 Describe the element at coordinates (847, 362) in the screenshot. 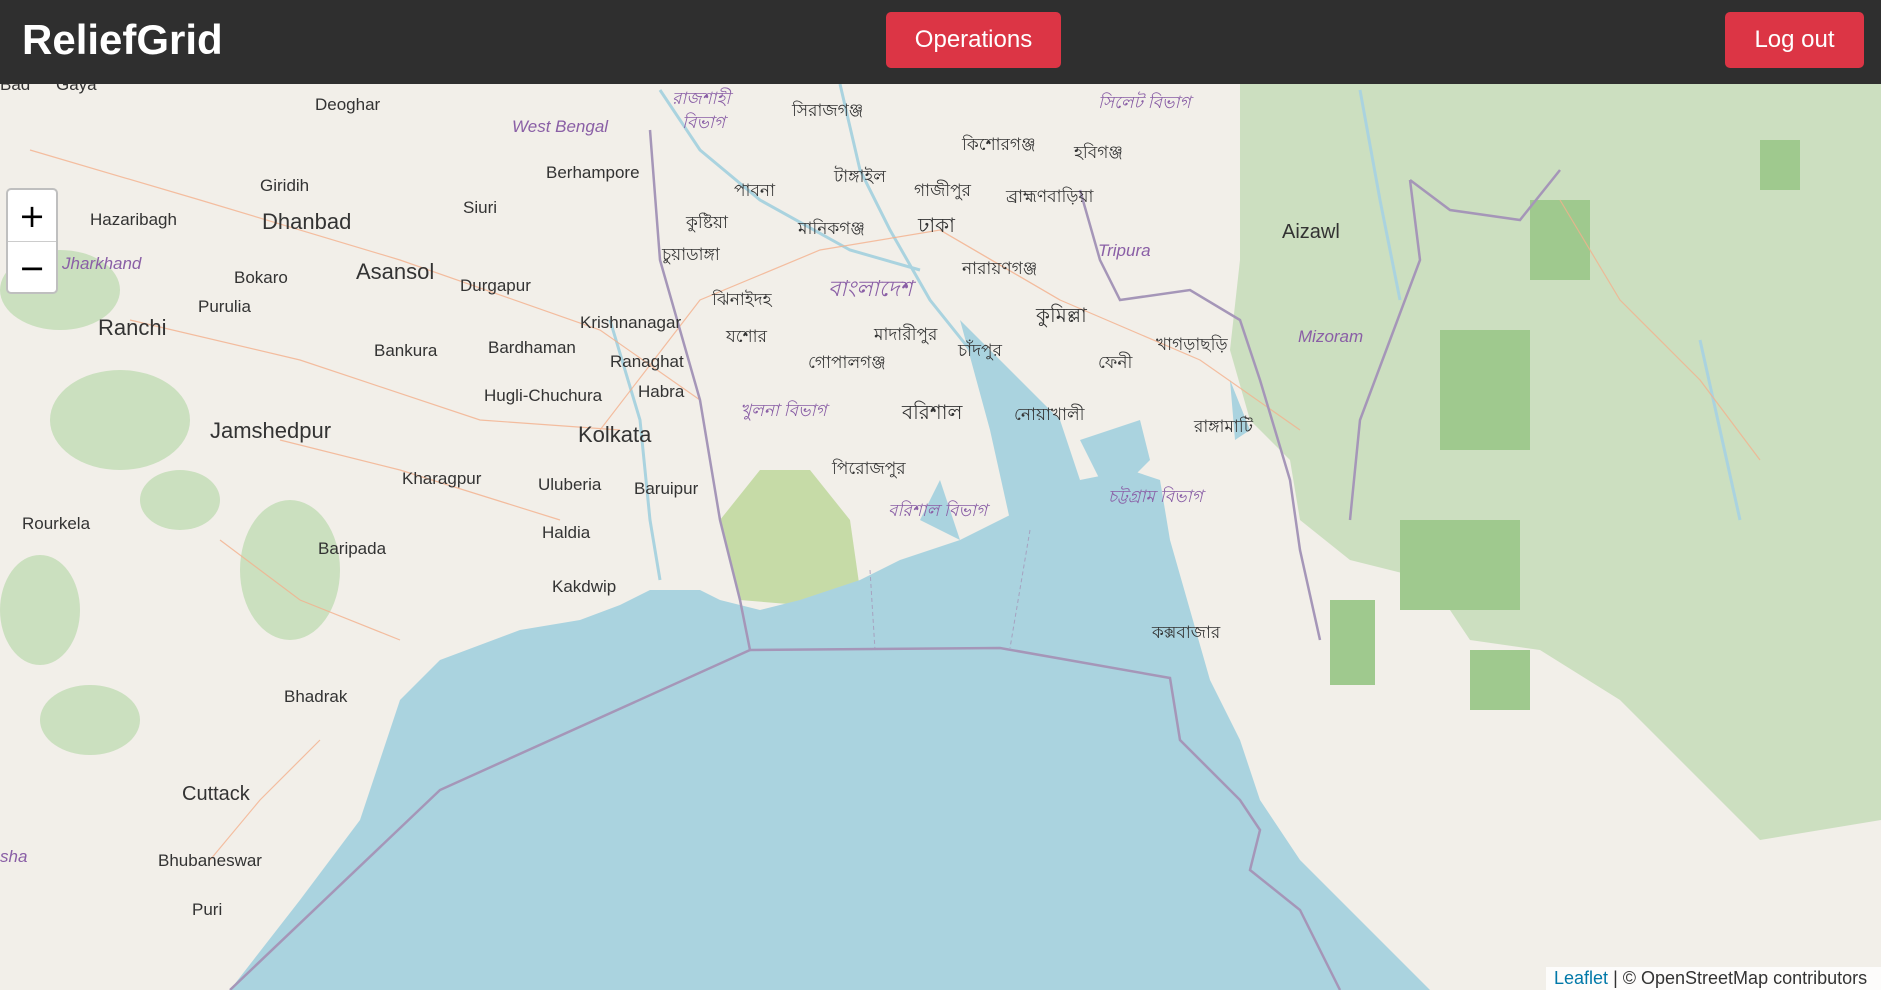

I see `place-label: গোপালগঞ্জ` at that location.